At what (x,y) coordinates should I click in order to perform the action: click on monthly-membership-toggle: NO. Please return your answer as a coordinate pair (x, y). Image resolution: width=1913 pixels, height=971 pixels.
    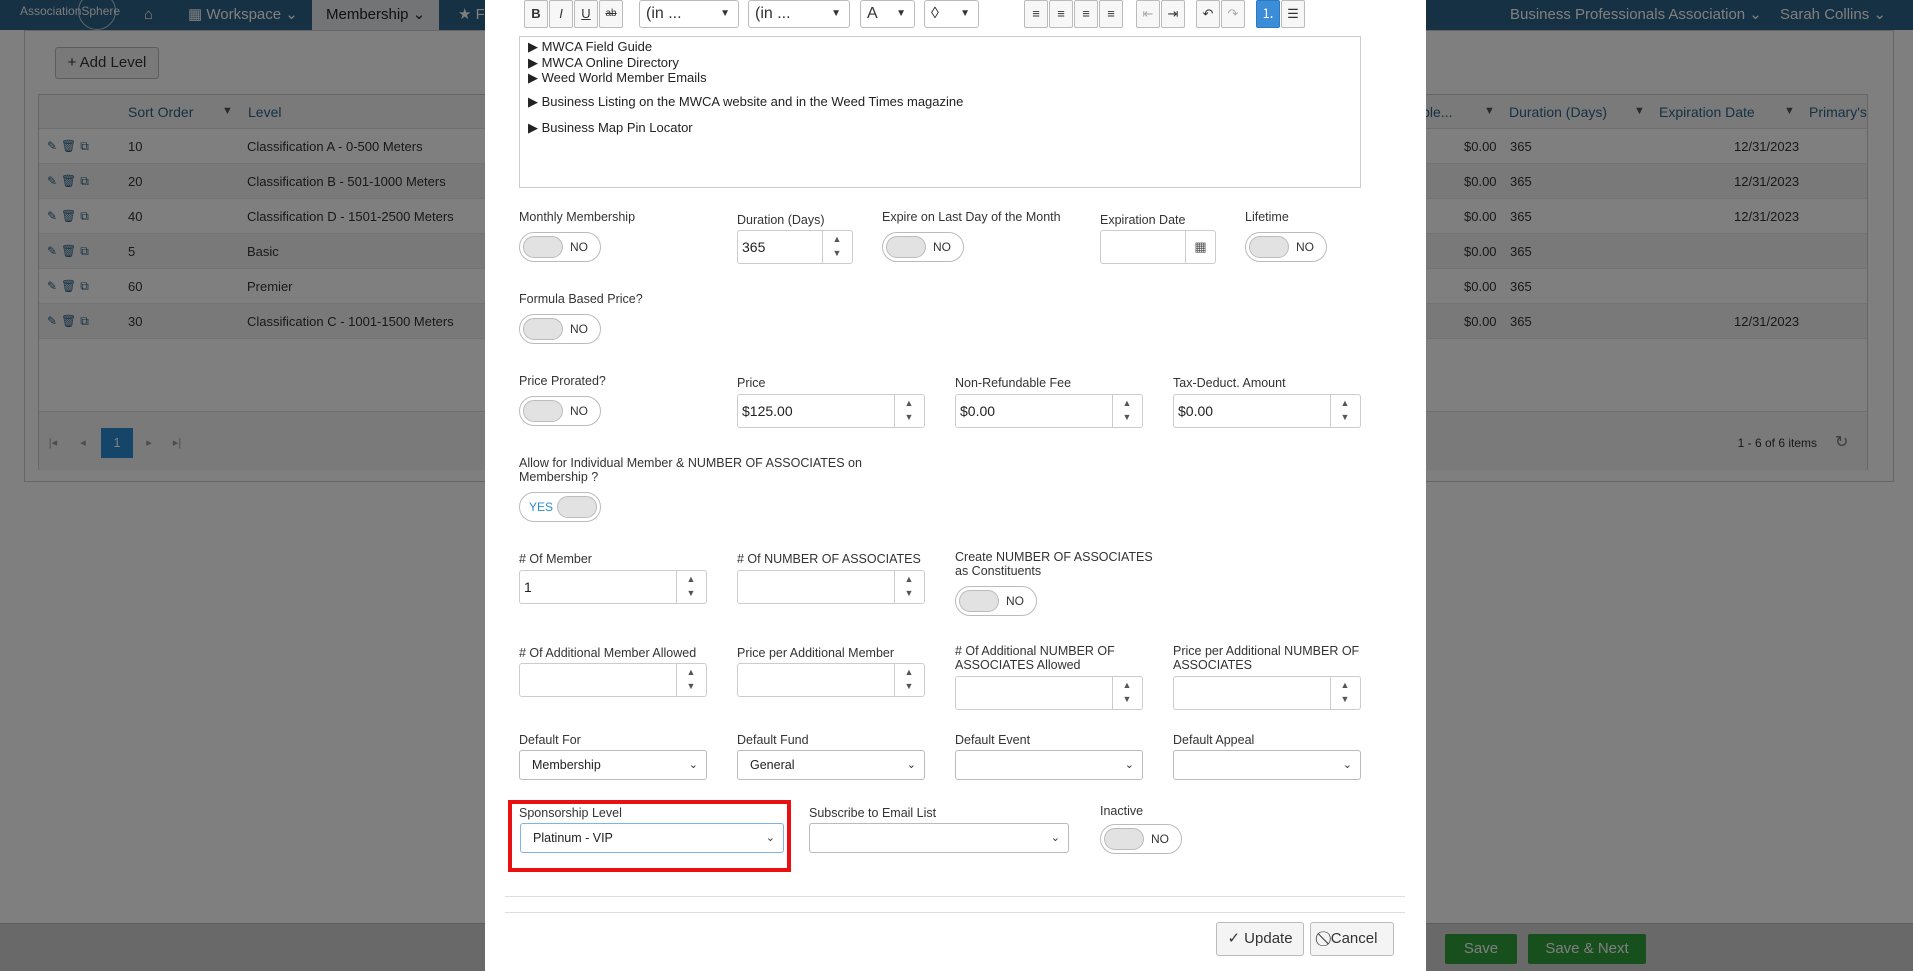
    Looking at the image, I should click on (560, 247).